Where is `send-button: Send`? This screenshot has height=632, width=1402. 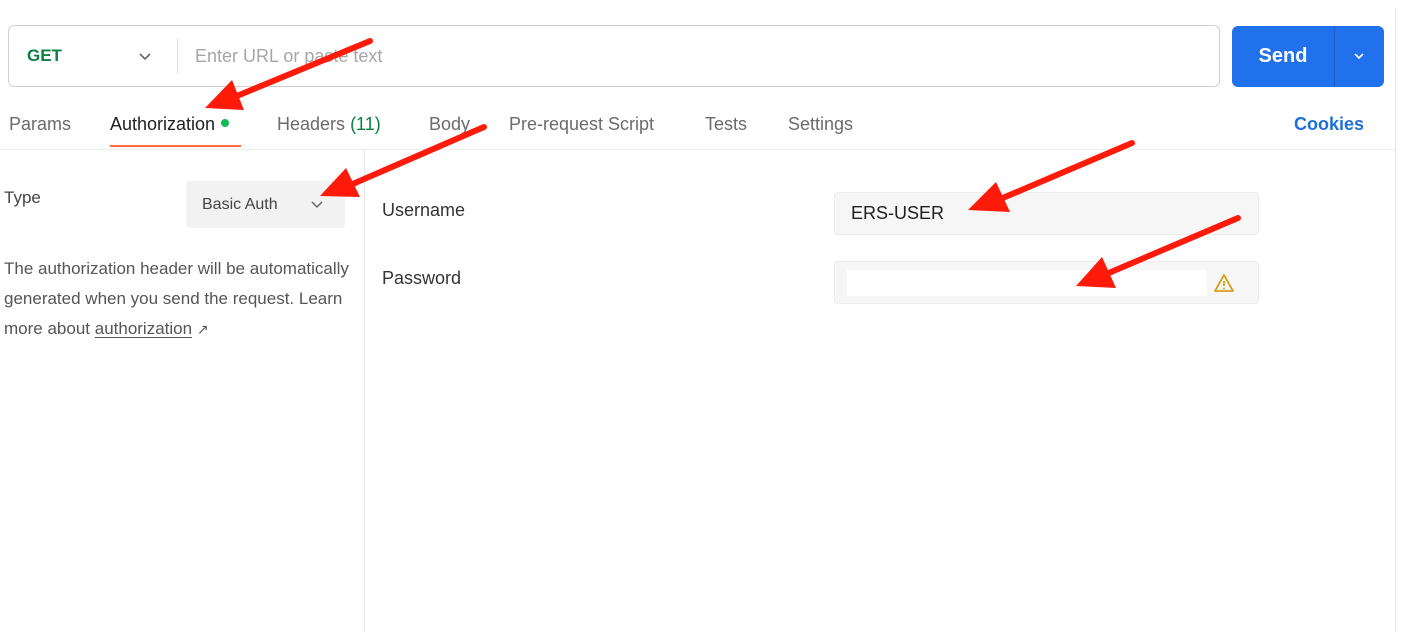
send-button: Send is located at coordinates (1283, 56).